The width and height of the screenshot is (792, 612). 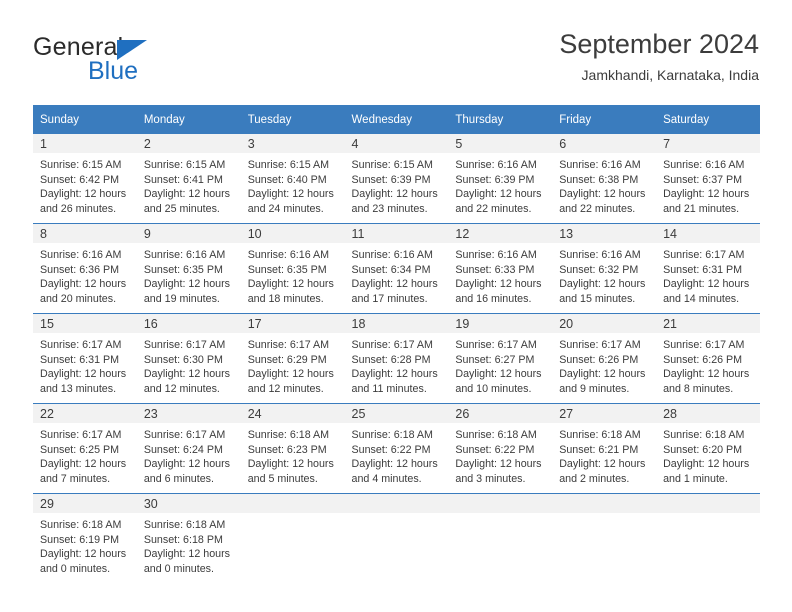 What do you see at coordinates (708, 143) in the screenshot?
I see `day-number-band: 7` at bounding box center [708, 143].